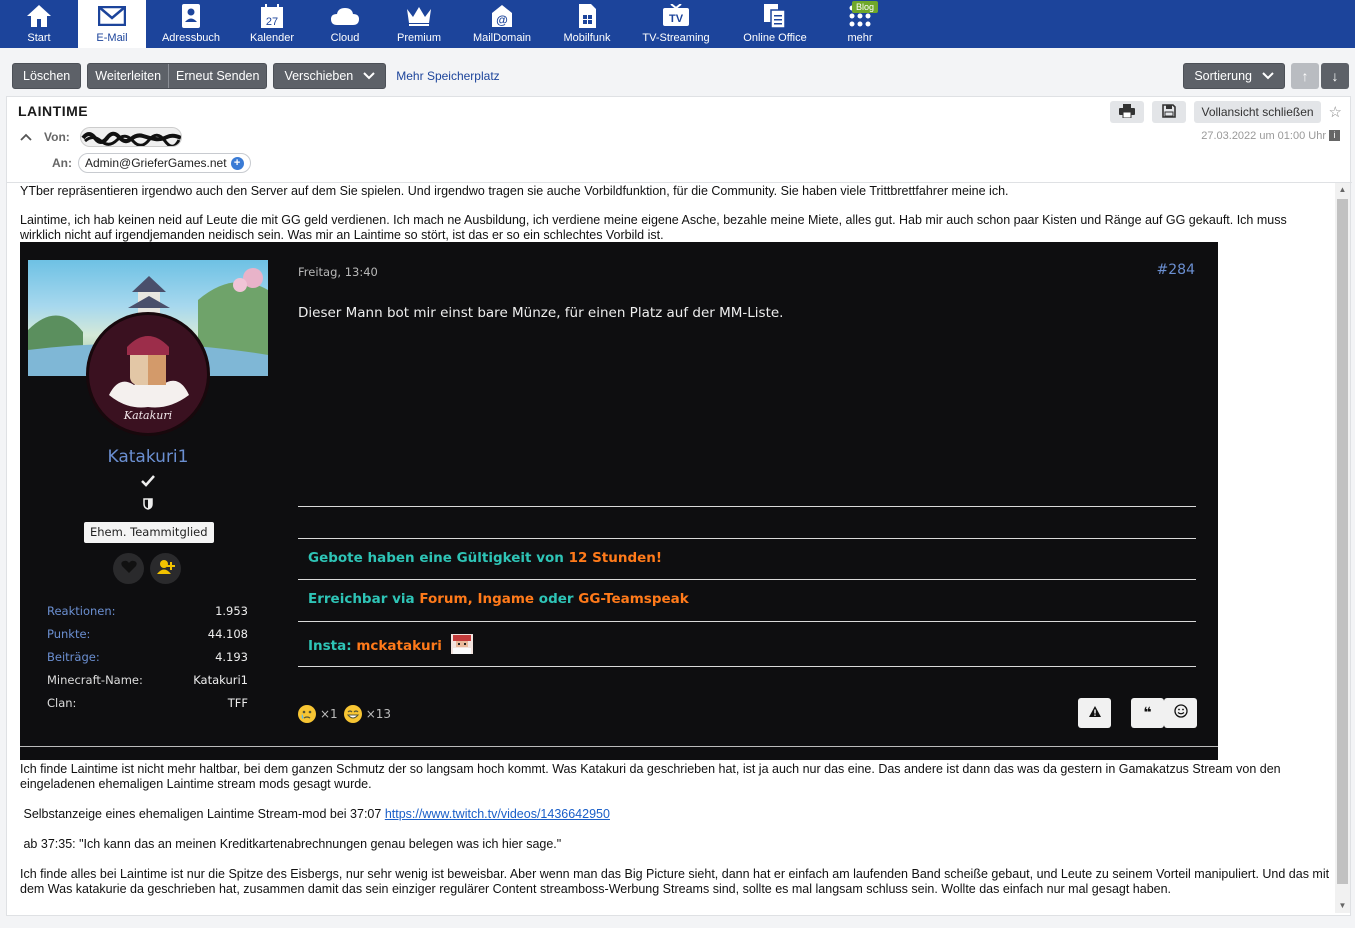  Describe the element at coordinates (447, 76) in the screenshot. I see `more-storage-link: Mehr Speicherplatz` at that location.